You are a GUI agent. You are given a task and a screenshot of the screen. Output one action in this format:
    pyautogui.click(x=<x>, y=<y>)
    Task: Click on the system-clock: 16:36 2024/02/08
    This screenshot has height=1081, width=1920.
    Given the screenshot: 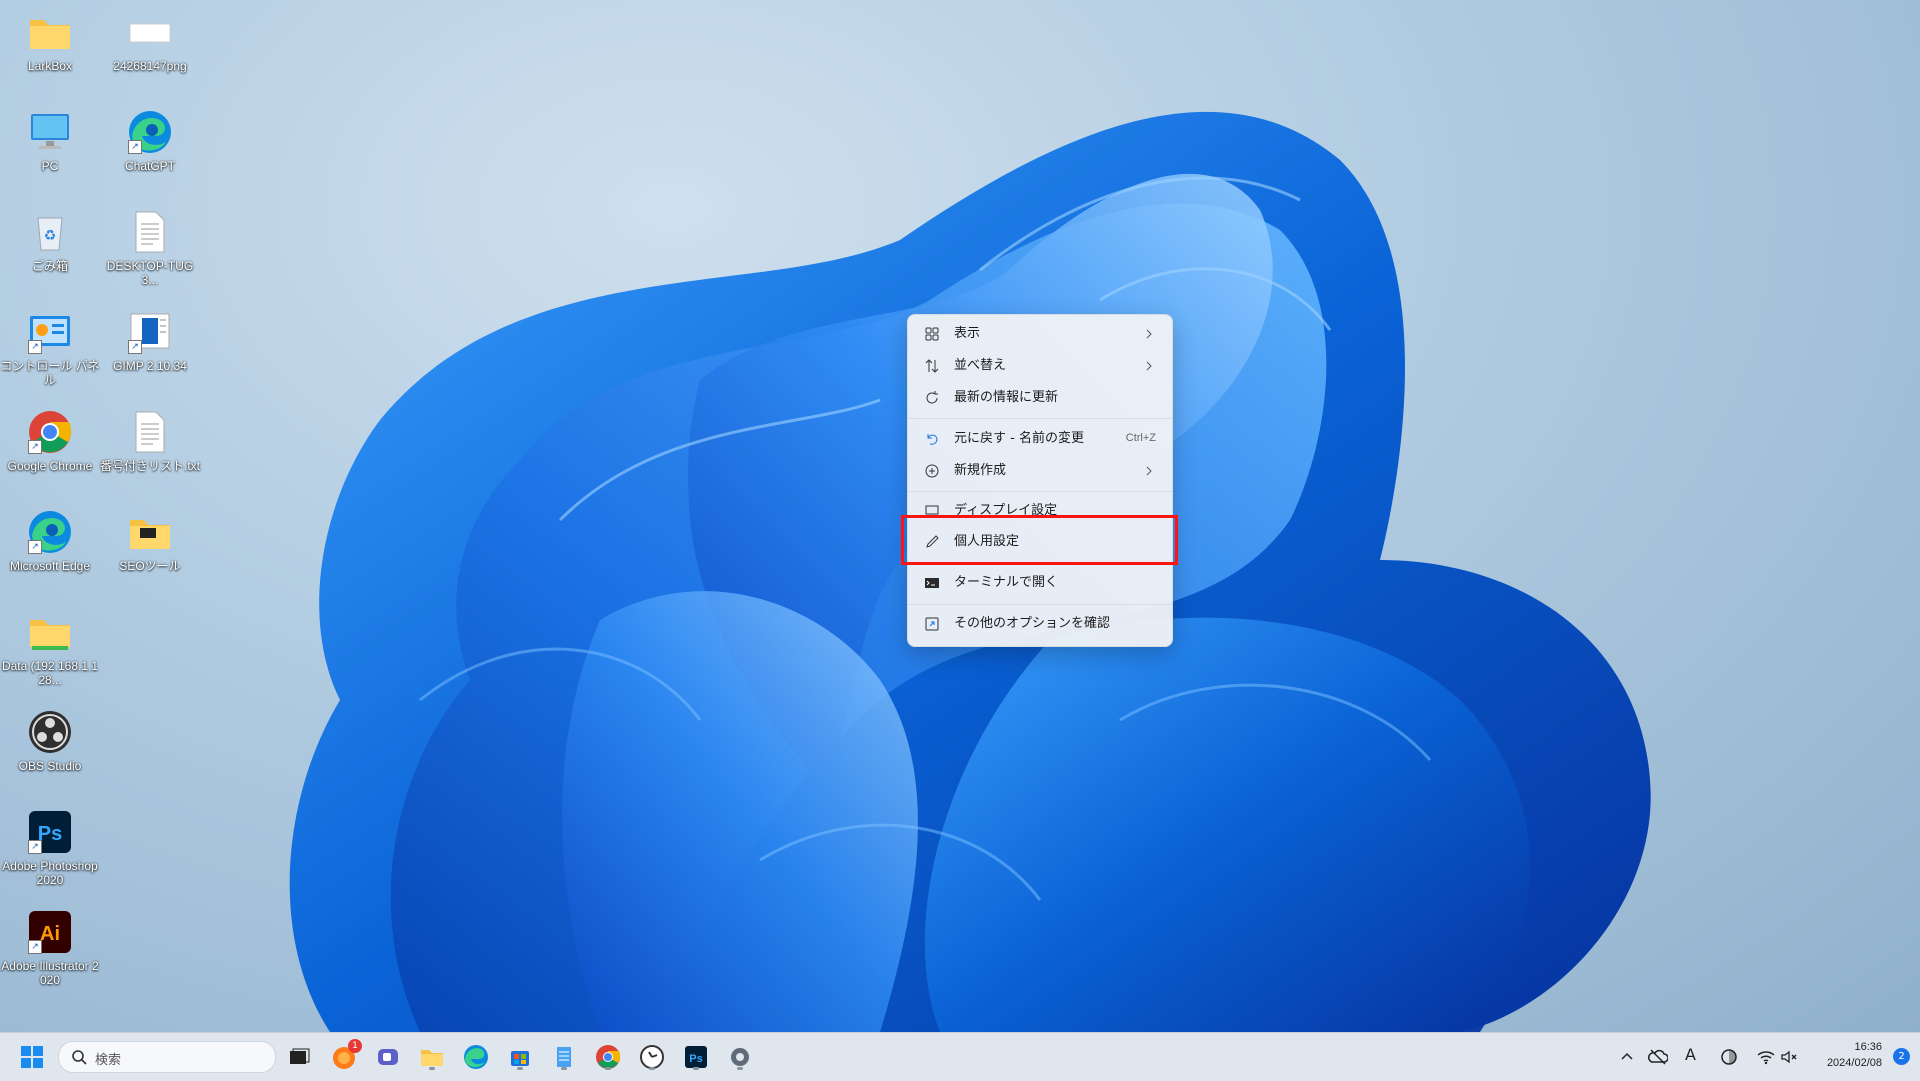 What is the action you would take?
    pyautogui.click(x=1854, y=1055)
    